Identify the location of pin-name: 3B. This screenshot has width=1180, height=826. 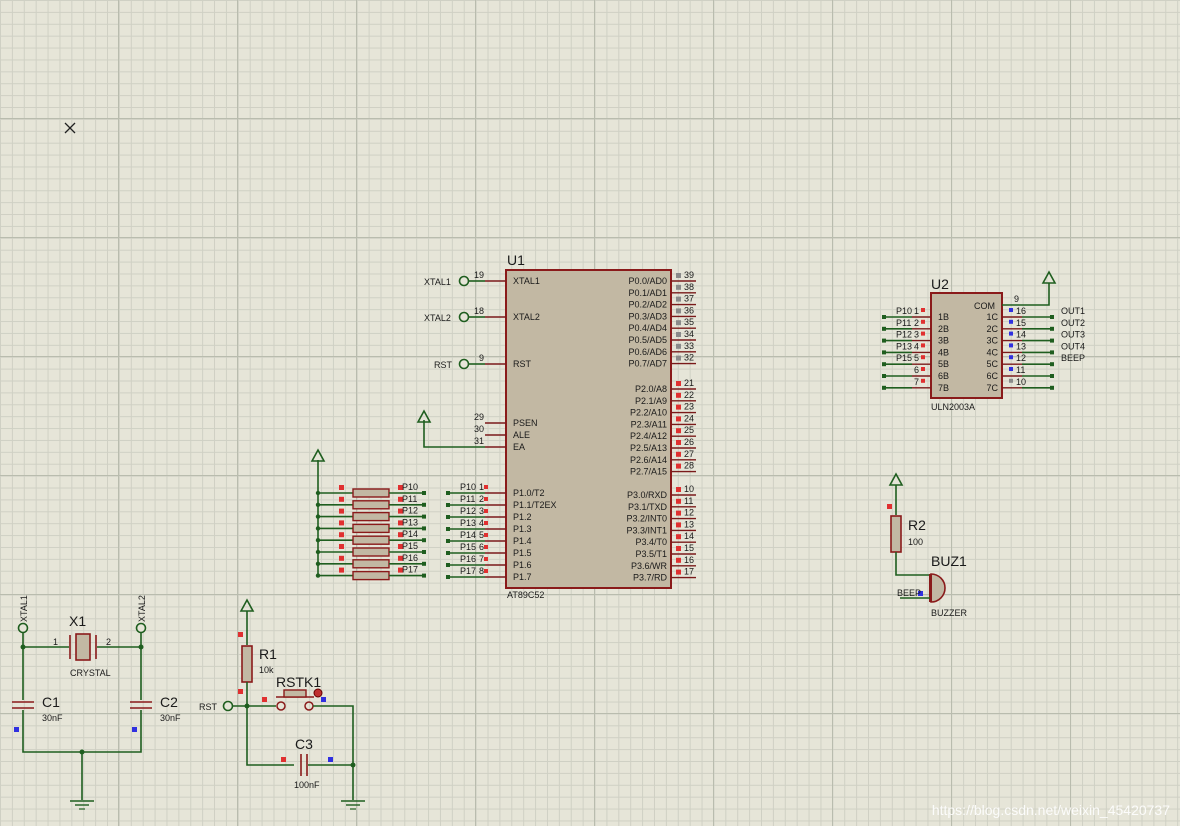
(943, 341).